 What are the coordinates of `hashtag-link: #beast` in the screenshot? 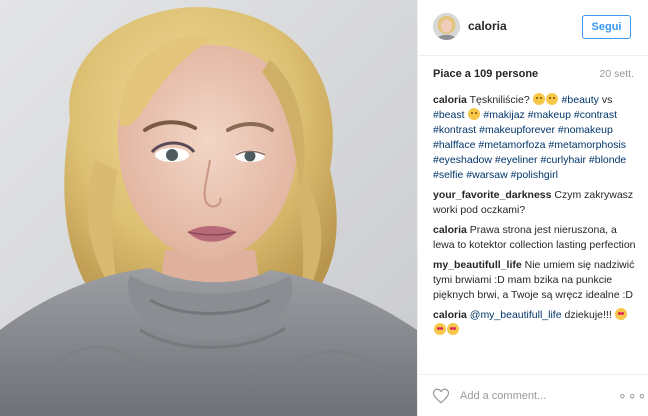 It's located at (449, 115).